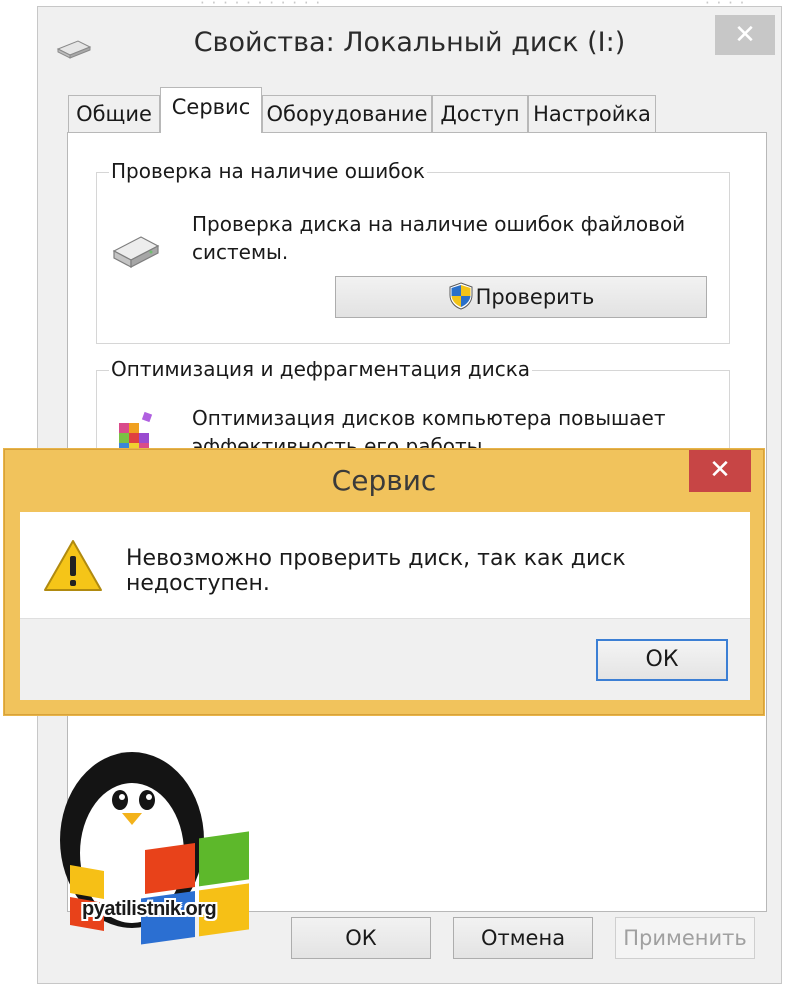  I want to click on check-button: Проверить, so click(521, 297).